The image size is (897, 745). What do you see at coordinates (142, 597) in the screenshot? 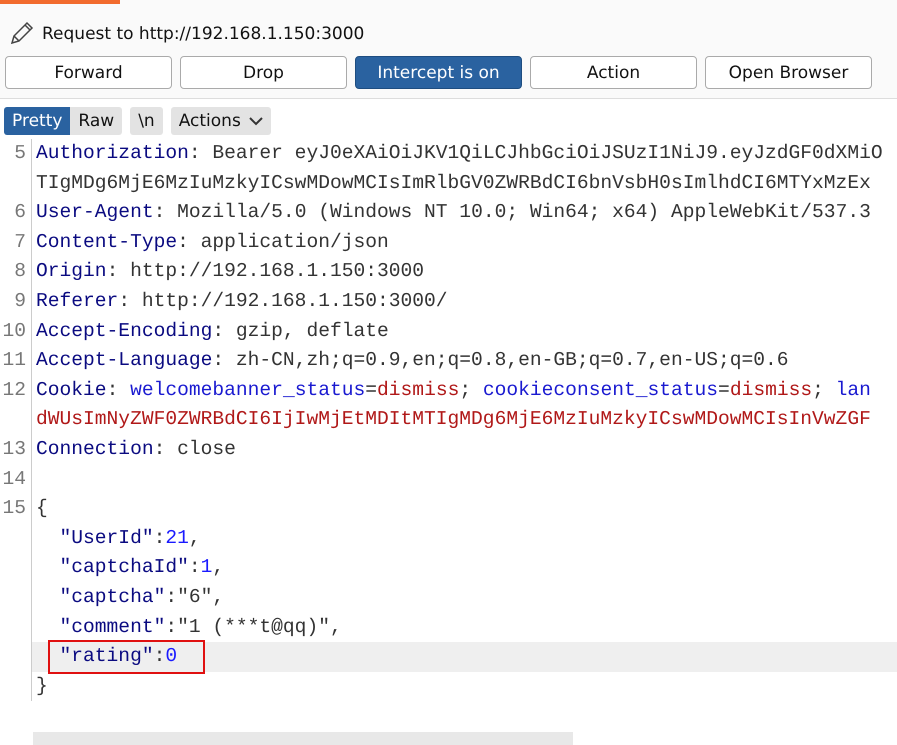
I see `code-line: "captcha":"6",` at bounding box center [142, 597].